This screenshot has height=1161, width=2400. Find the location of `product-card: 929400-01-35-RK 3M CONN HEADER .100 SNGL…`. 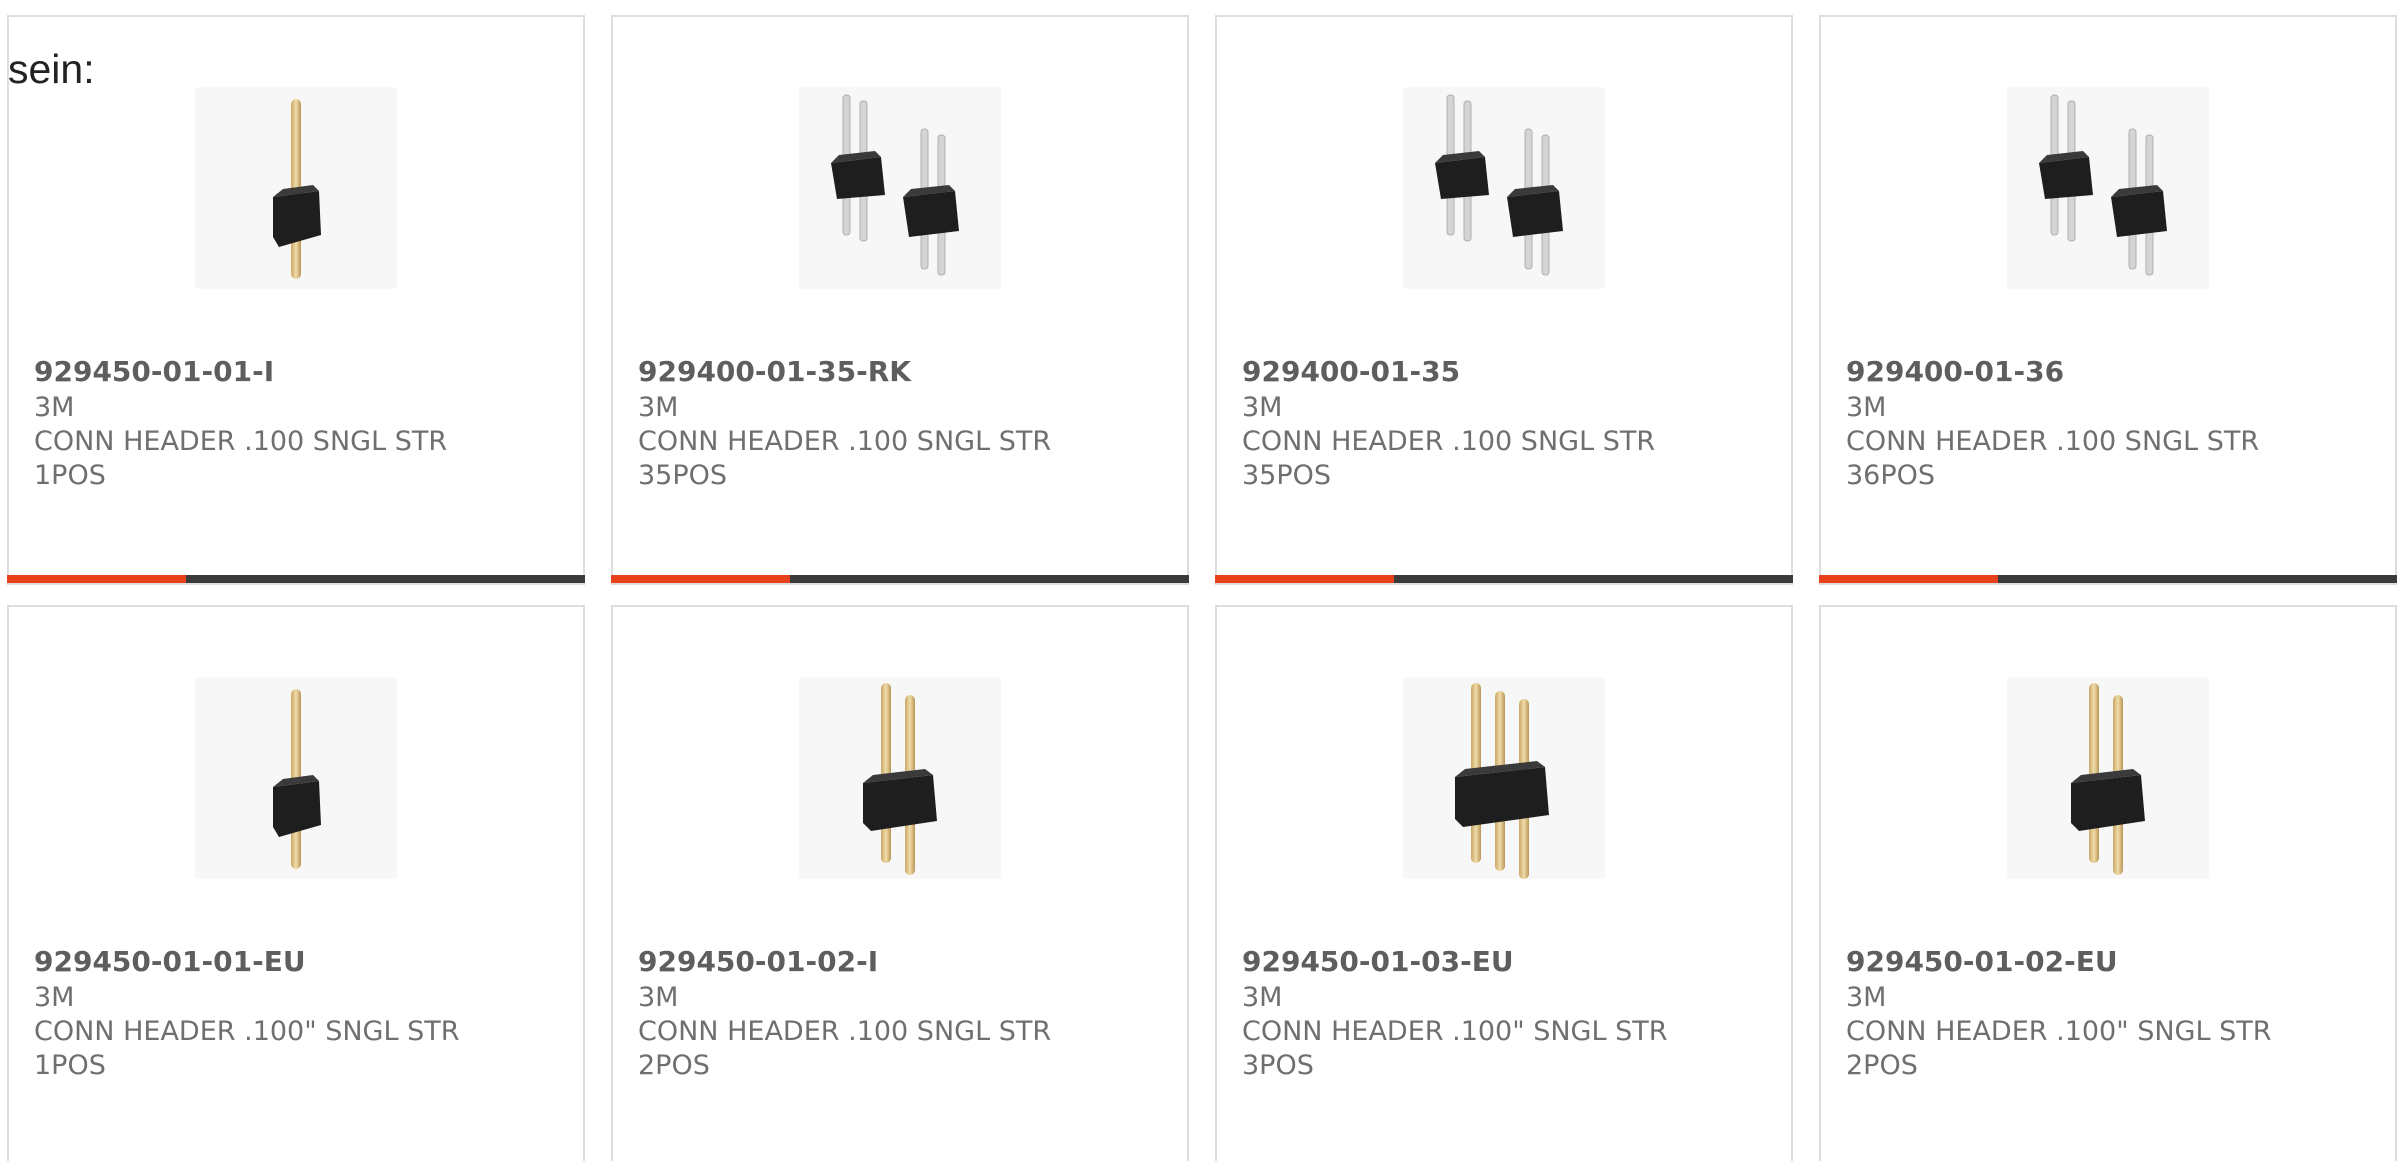

product-card: 929400-01-35-RK 3M CONN HEADER .100 SNGL… is located at coordinates (900, 300).